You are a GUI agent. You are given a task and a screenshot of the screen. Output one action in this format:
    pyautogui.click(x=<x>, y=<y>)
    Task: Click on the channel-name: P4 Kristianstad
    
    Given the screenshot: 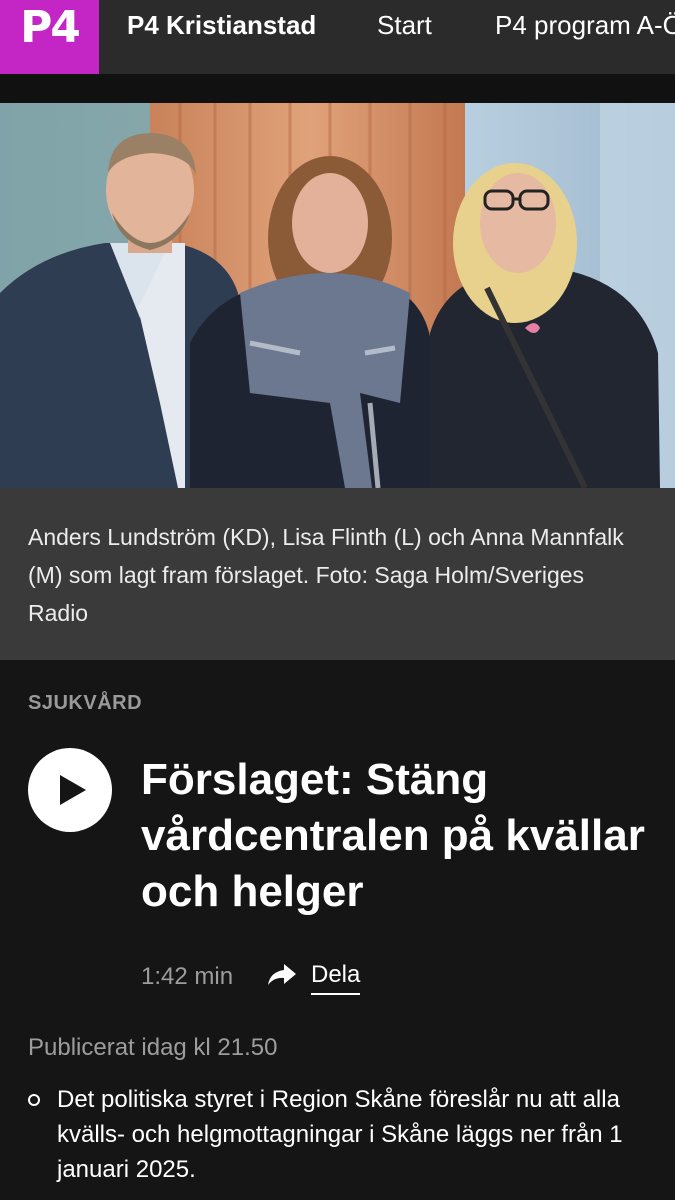 What is the action you would take?
    pyautogui.click(x=221, y=25)
    